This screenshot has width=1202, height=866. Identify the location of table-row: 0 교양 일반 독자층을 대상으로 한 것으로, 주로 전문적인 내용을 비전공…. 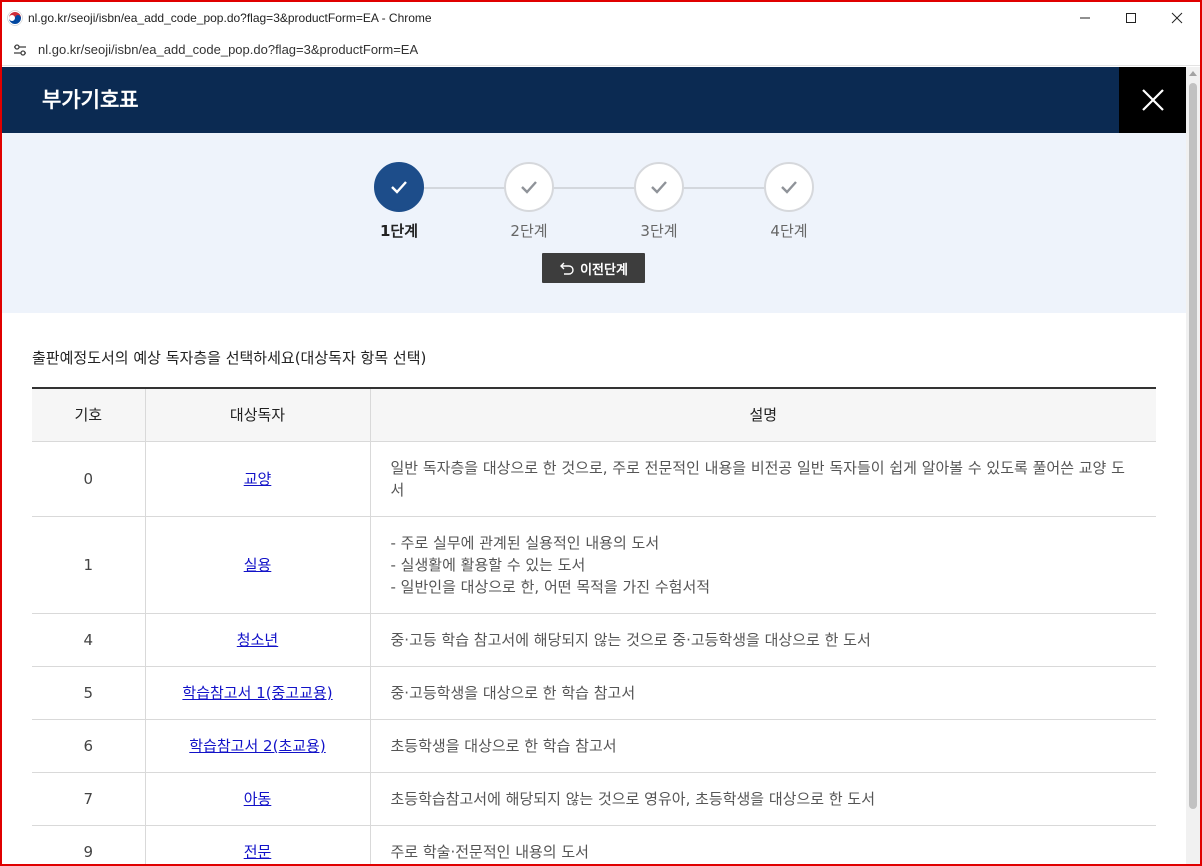
(594, 479).